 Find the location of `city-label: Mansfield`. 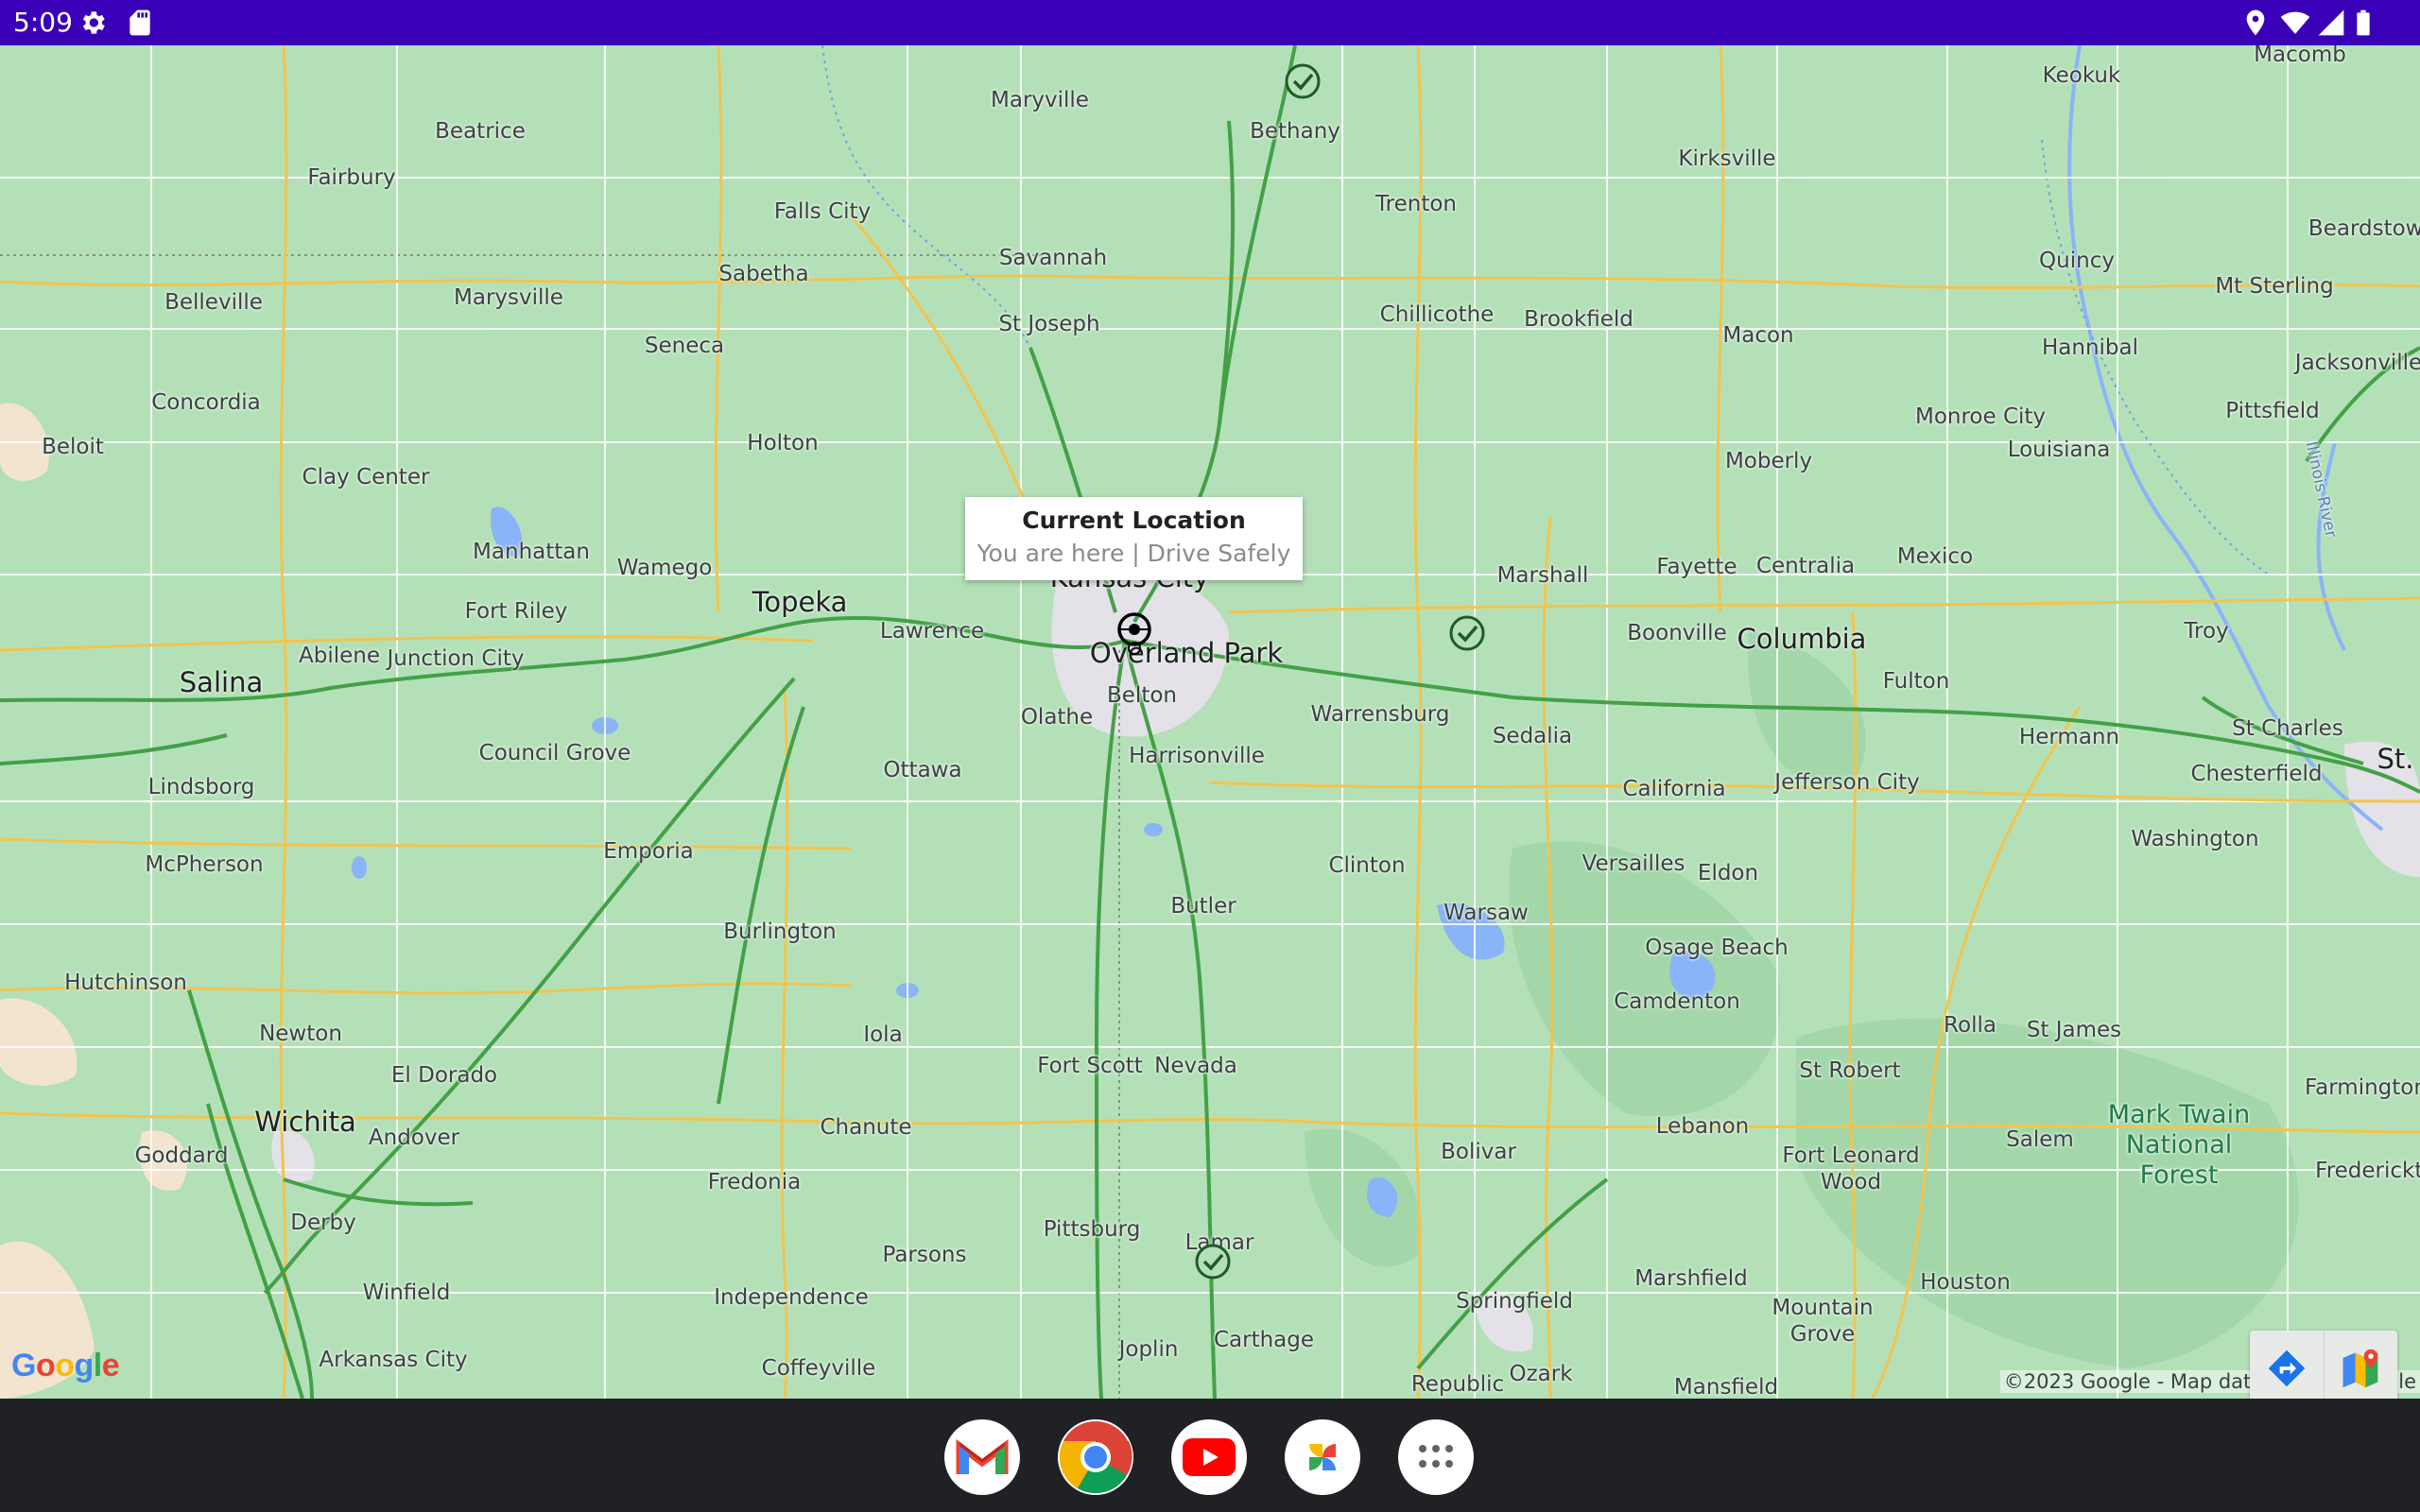

city-label: Mansfield is located at coordinates (1726, 1387).